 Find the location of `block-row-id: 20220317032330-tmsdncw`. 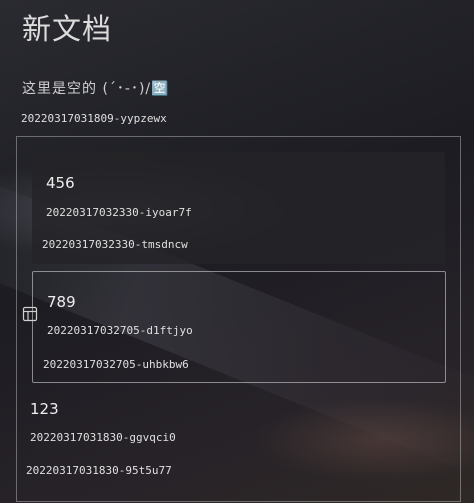

block-row-id: 20220317032330-tmsdncw is located at coordinates (115, 244).